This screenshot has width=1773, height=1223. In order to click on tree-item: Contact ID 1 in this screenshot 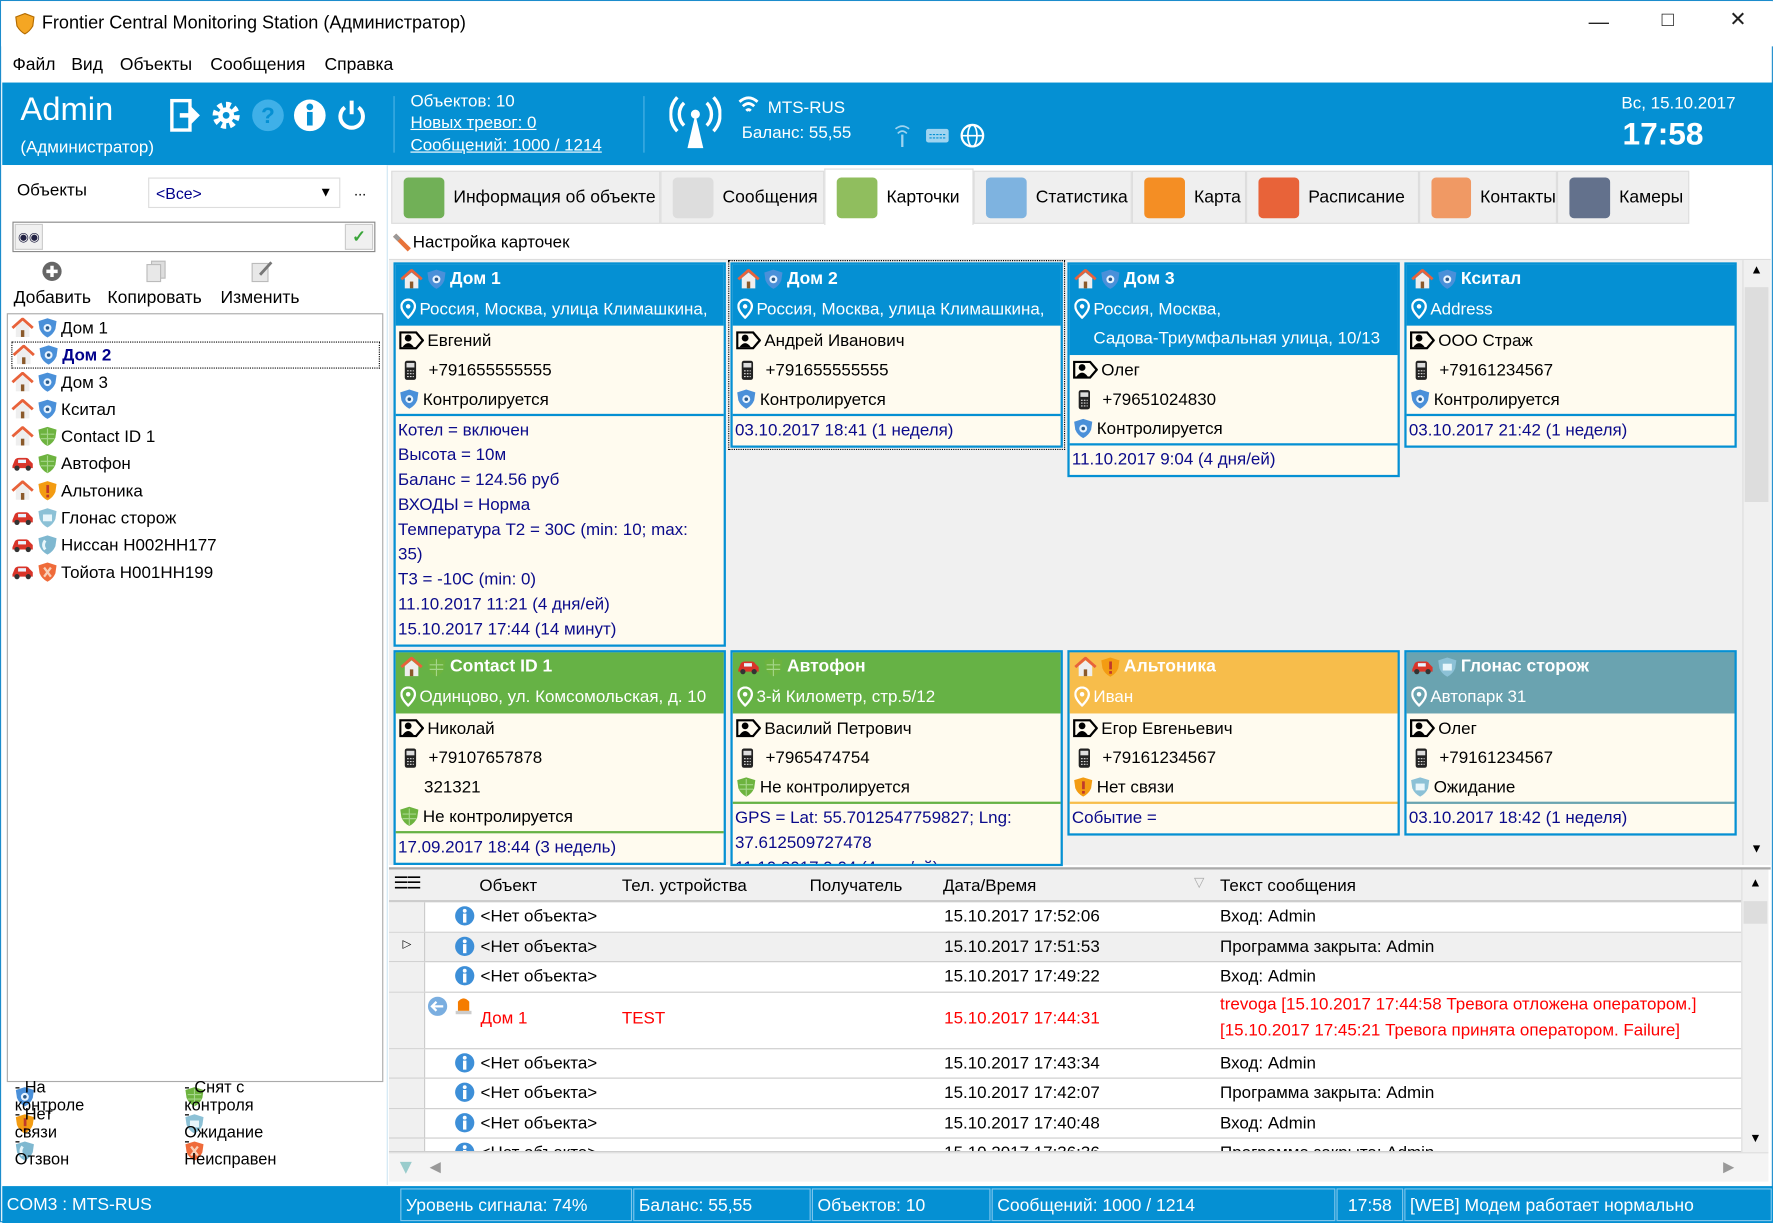, I will do `click(195, 436)`.